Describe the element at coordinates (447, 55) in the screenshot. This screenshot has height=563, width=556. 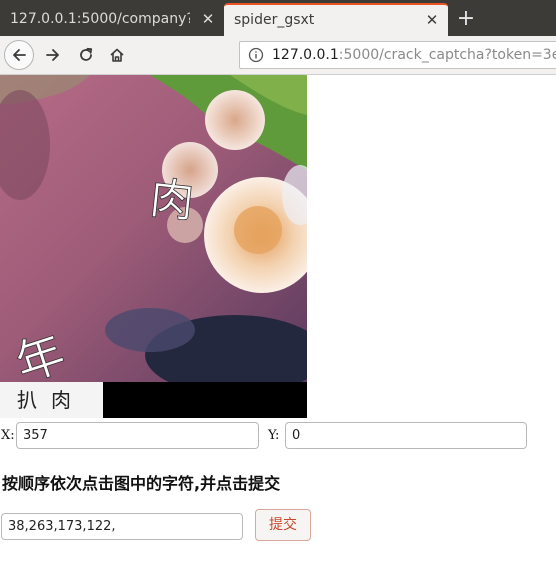
I see `url-path: :5000/crack_captcha?token=3ebf` at that location.